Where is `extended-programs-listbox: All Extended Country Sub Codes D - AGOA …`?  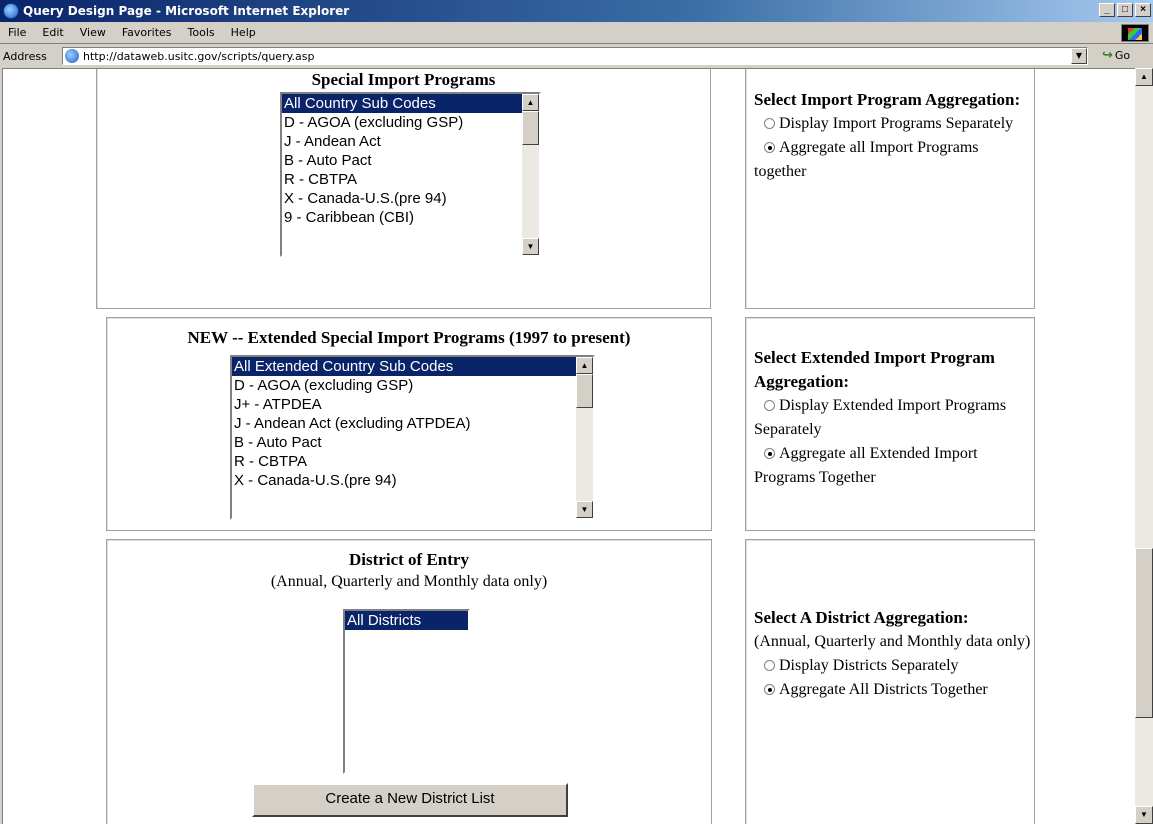
extended-programs-listbox: All Extended Country Sub Codes D - AGOA … is located at coordinates (412, 437).